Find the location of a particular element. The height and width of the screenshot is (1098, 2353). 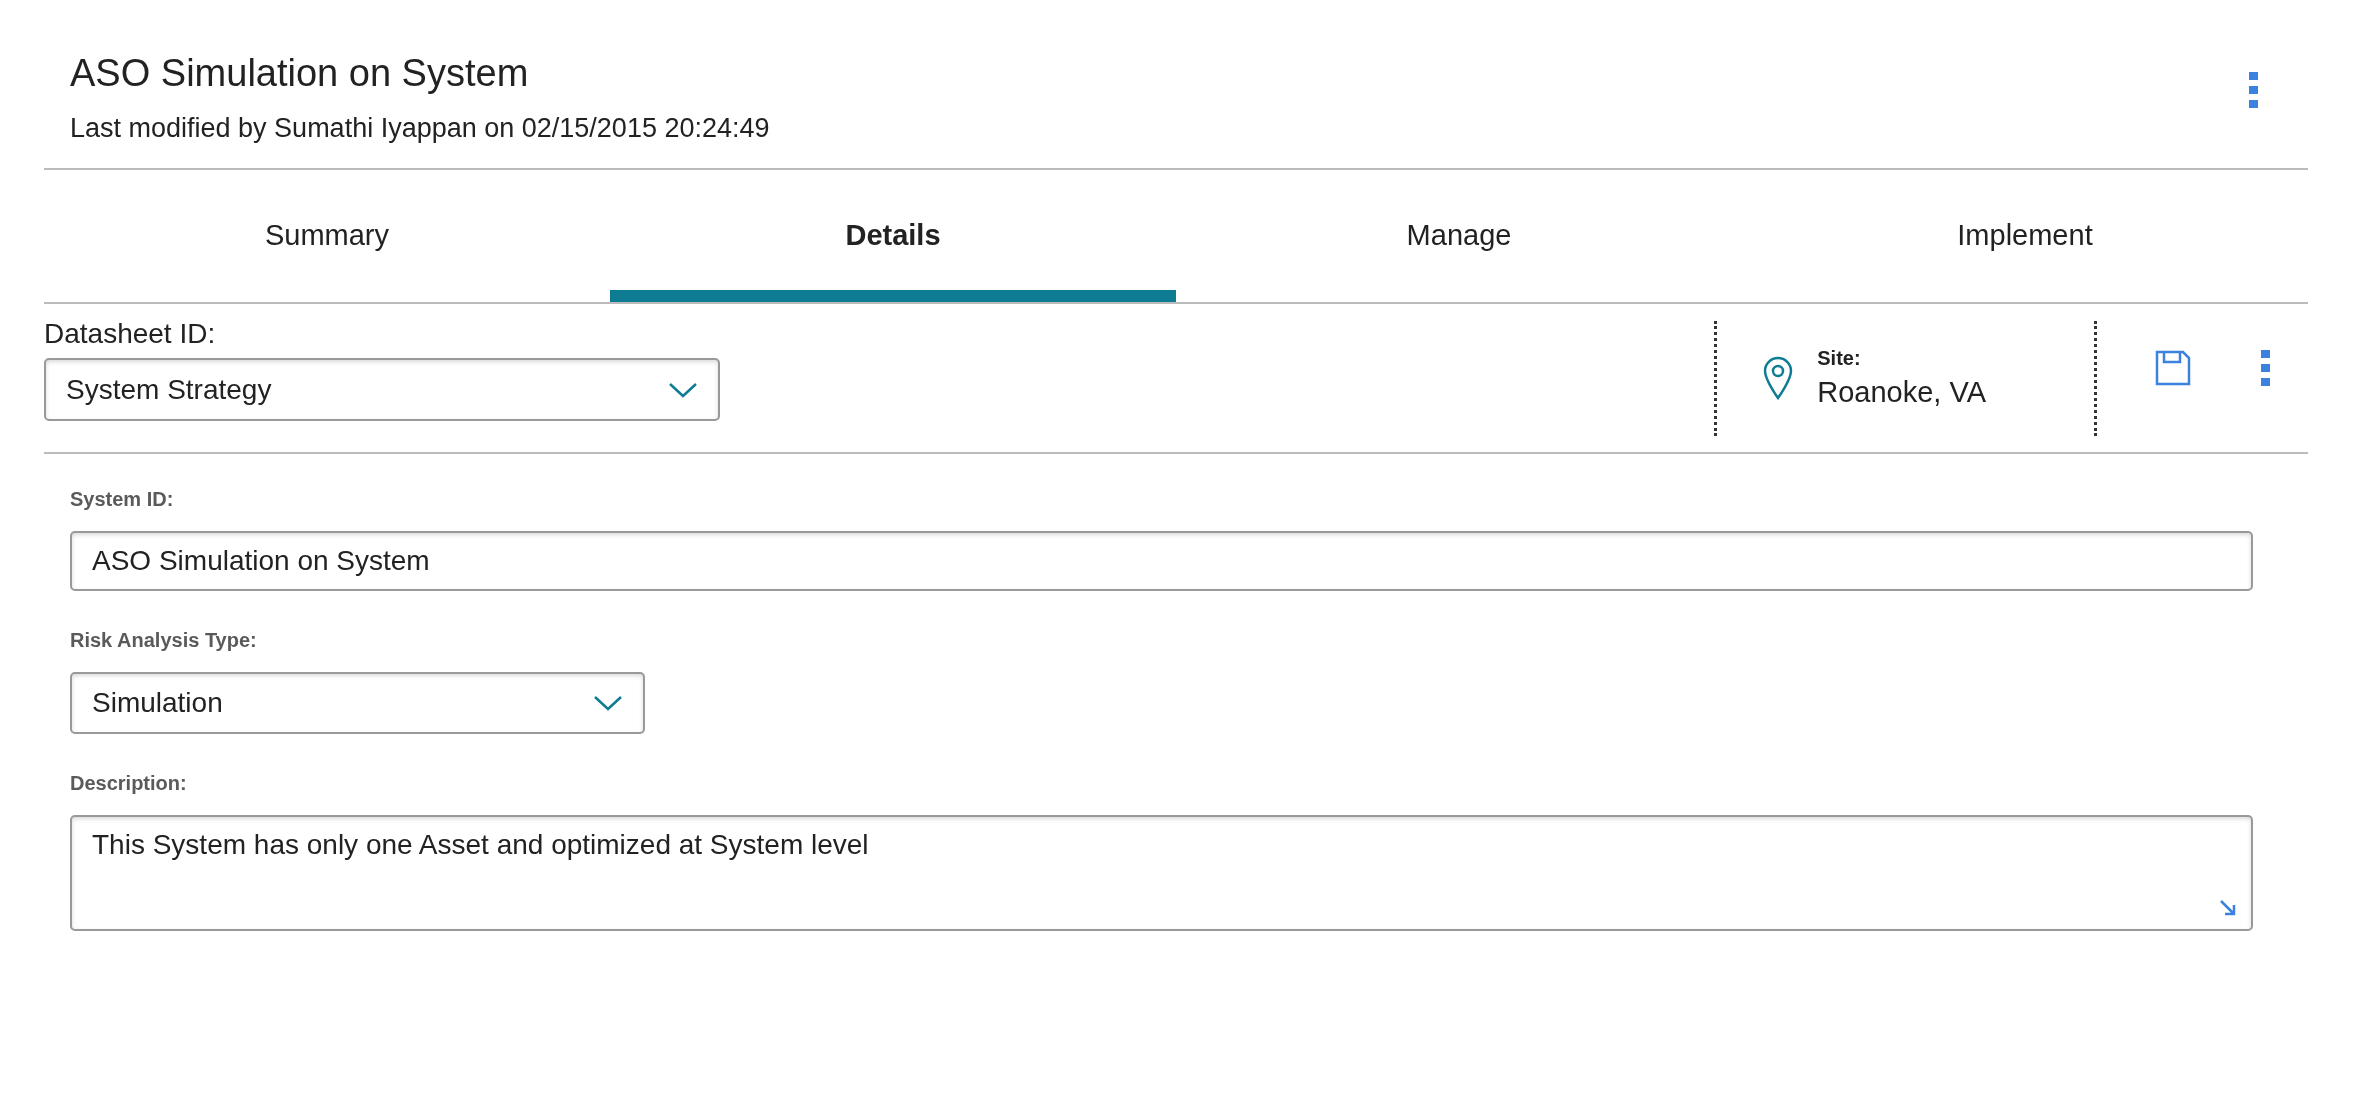

field-label: System ID: is located at coordinates (122, 499).